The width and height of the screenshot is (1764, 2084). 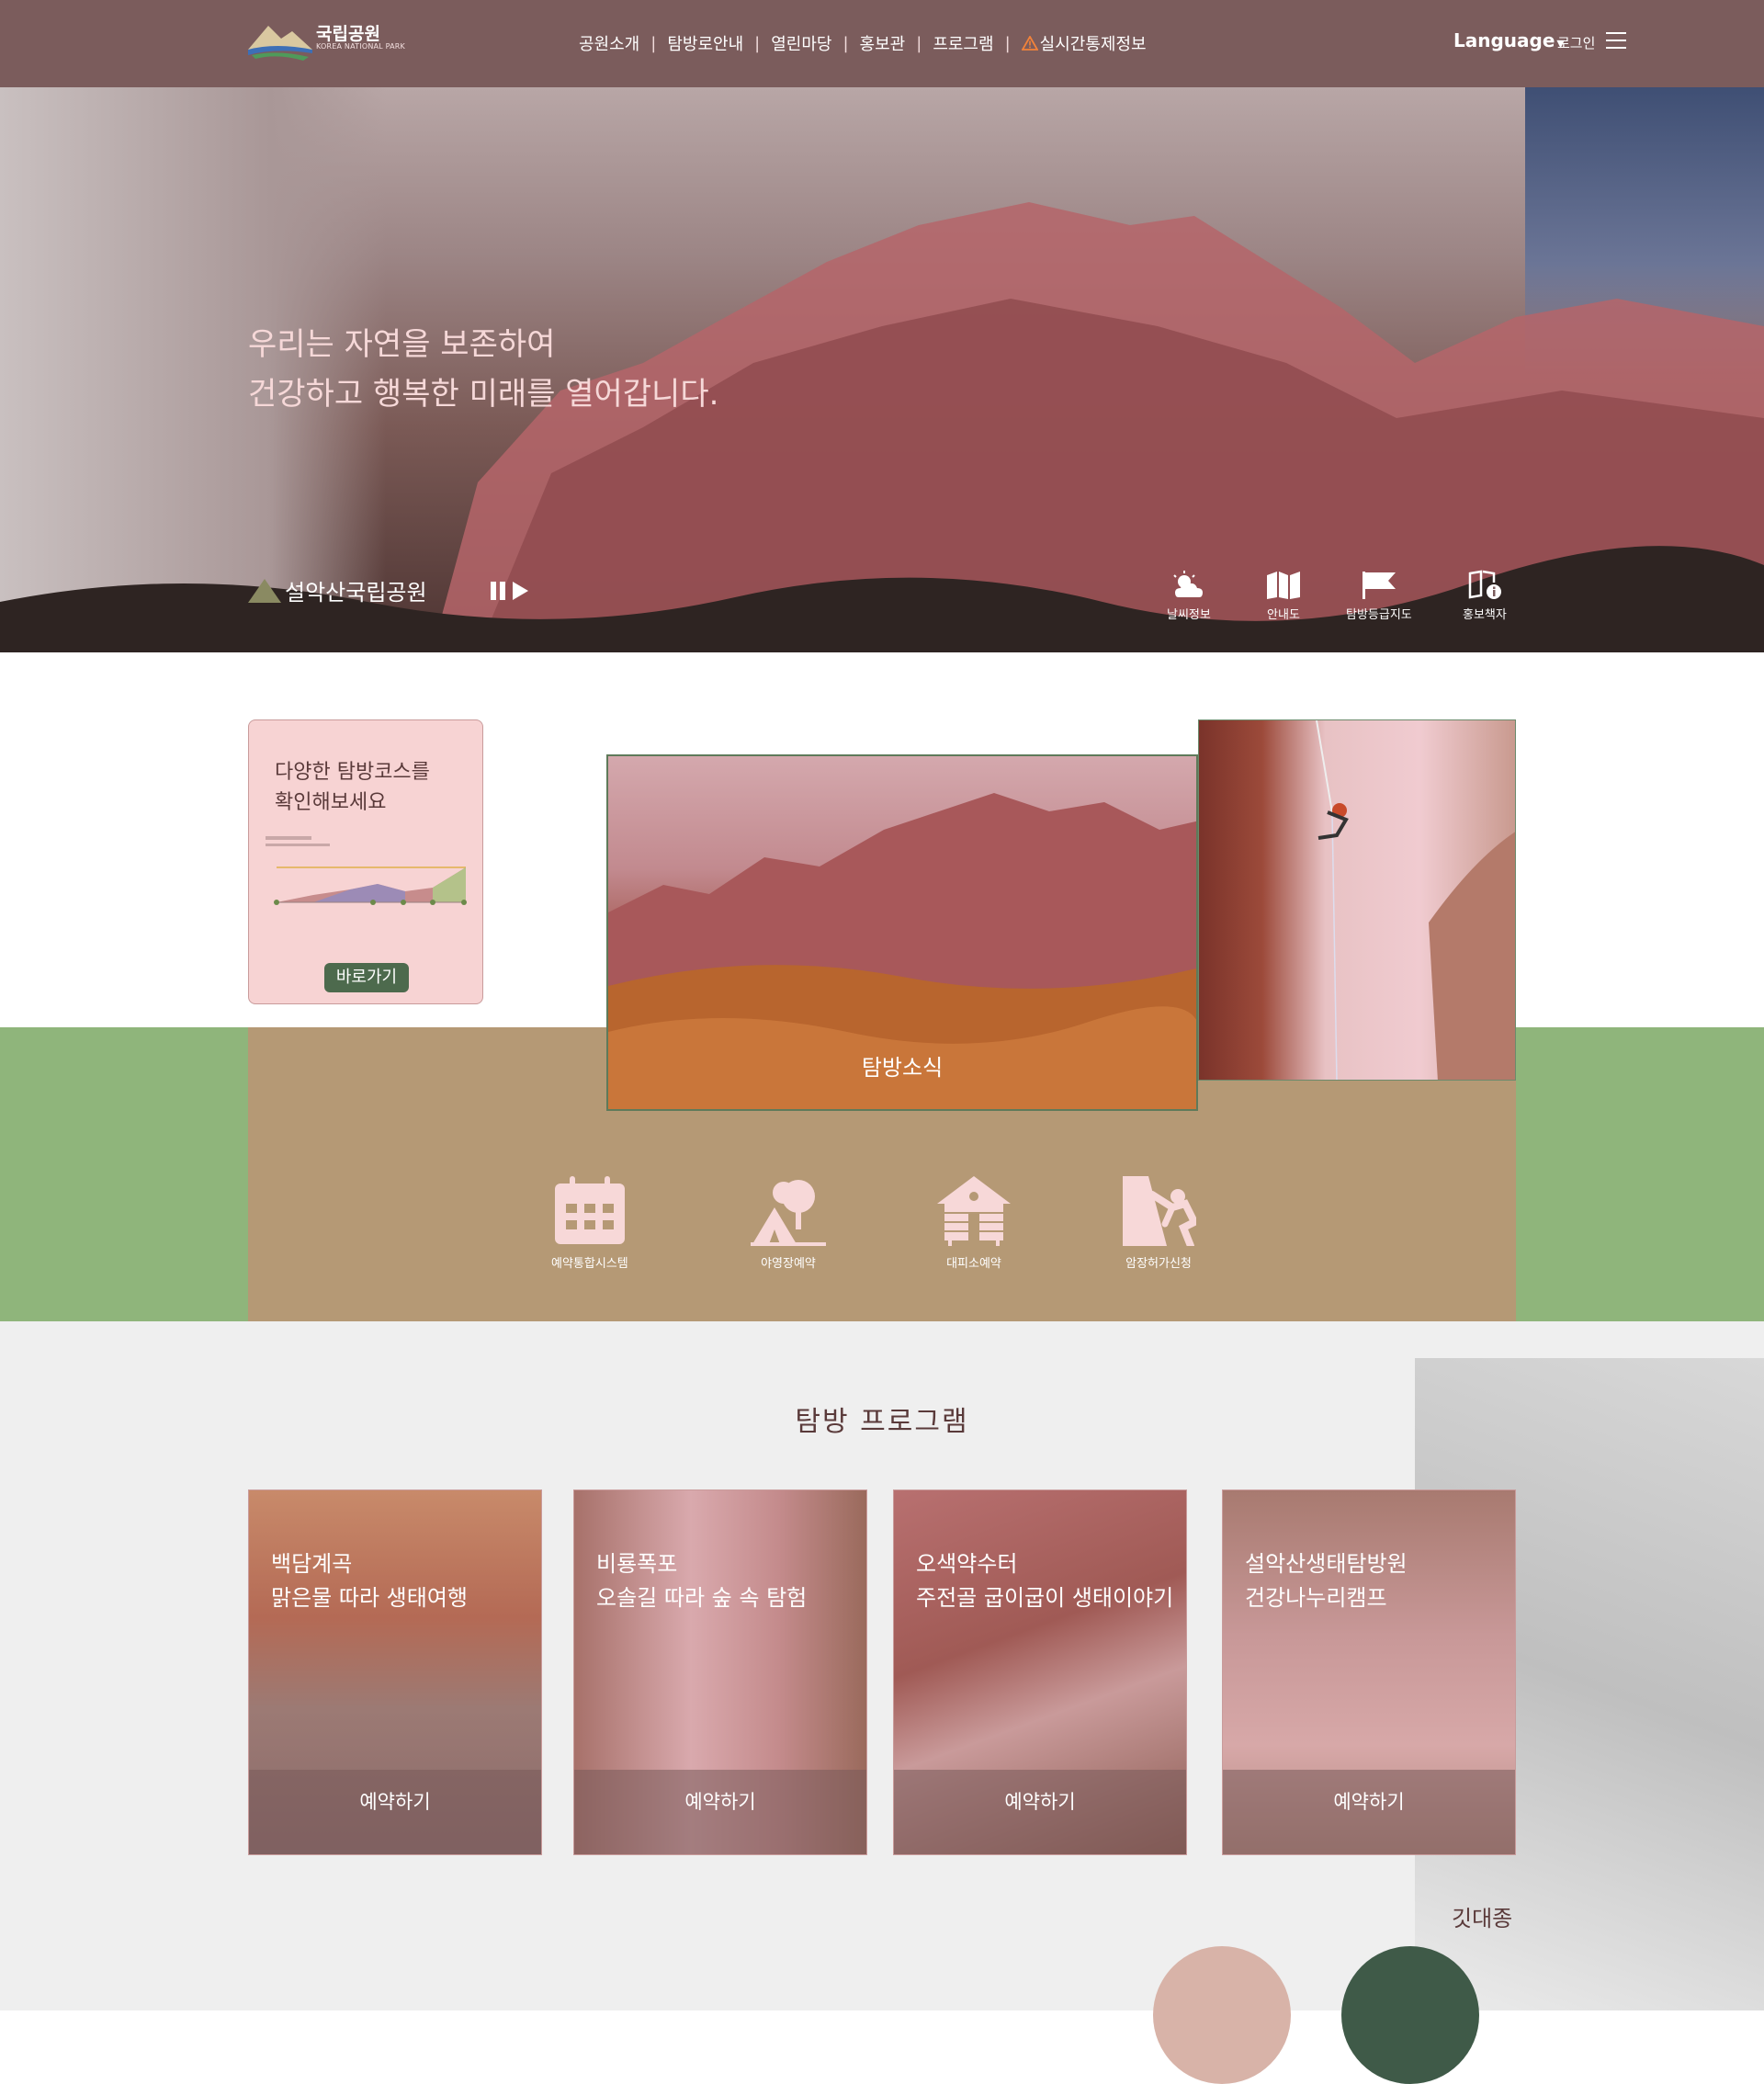 I want to click on quick-link-grade-map: 탐방등급지도, so click(x=1379, y=596).